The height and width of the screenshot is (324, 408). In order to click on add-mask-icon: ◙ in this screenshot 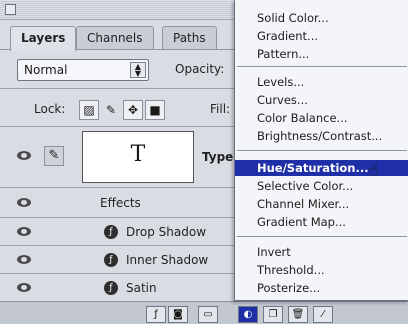, I will do `click(178, 314)`.